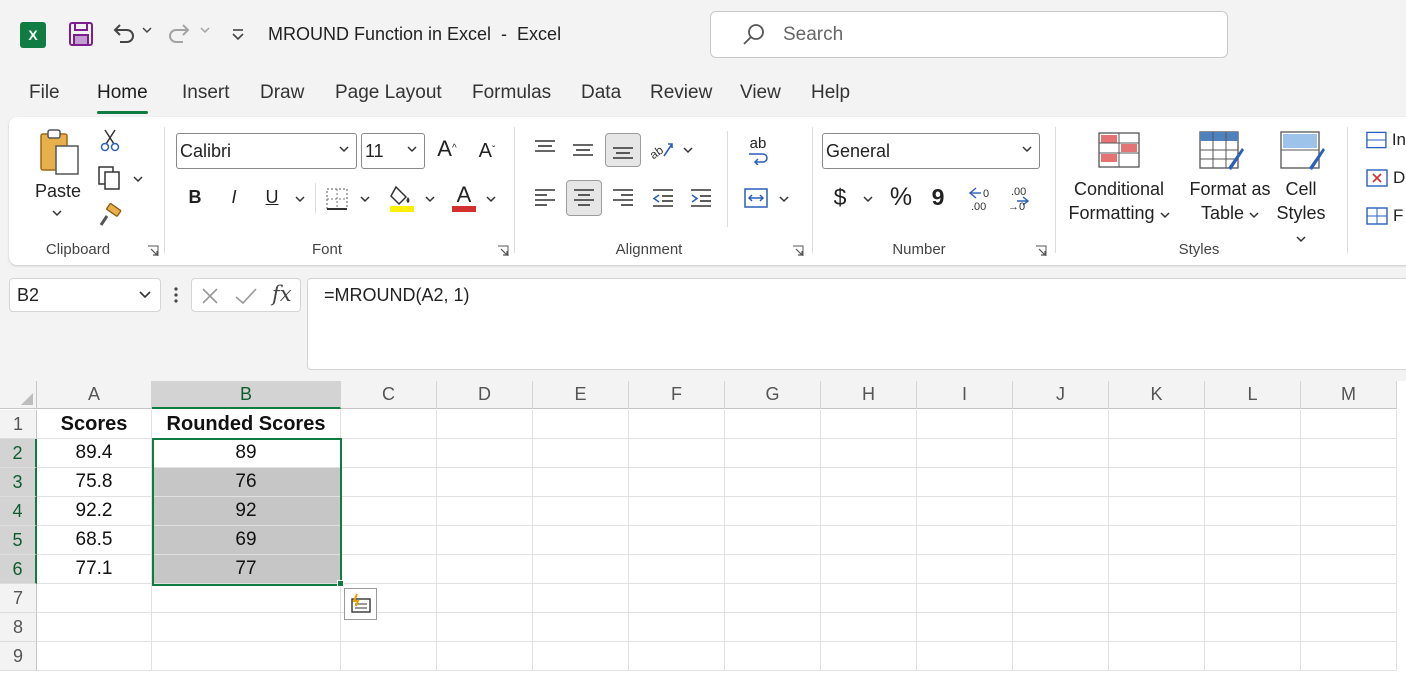 The height and width of the screenshot is (676, 1406). What do you see at coordinates (1061, 395) in the screenshot?
I see `column-header-j: J` at bounding box center [1061, 395].